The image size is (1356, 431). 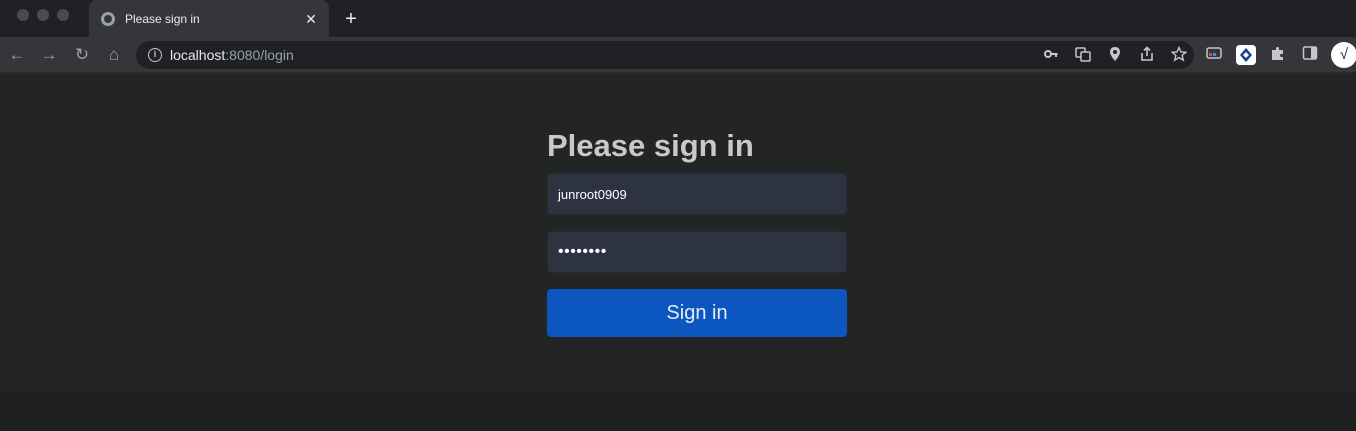 I want to click on browser-tab: Please sign in ✕, so click(x=209, y=18).